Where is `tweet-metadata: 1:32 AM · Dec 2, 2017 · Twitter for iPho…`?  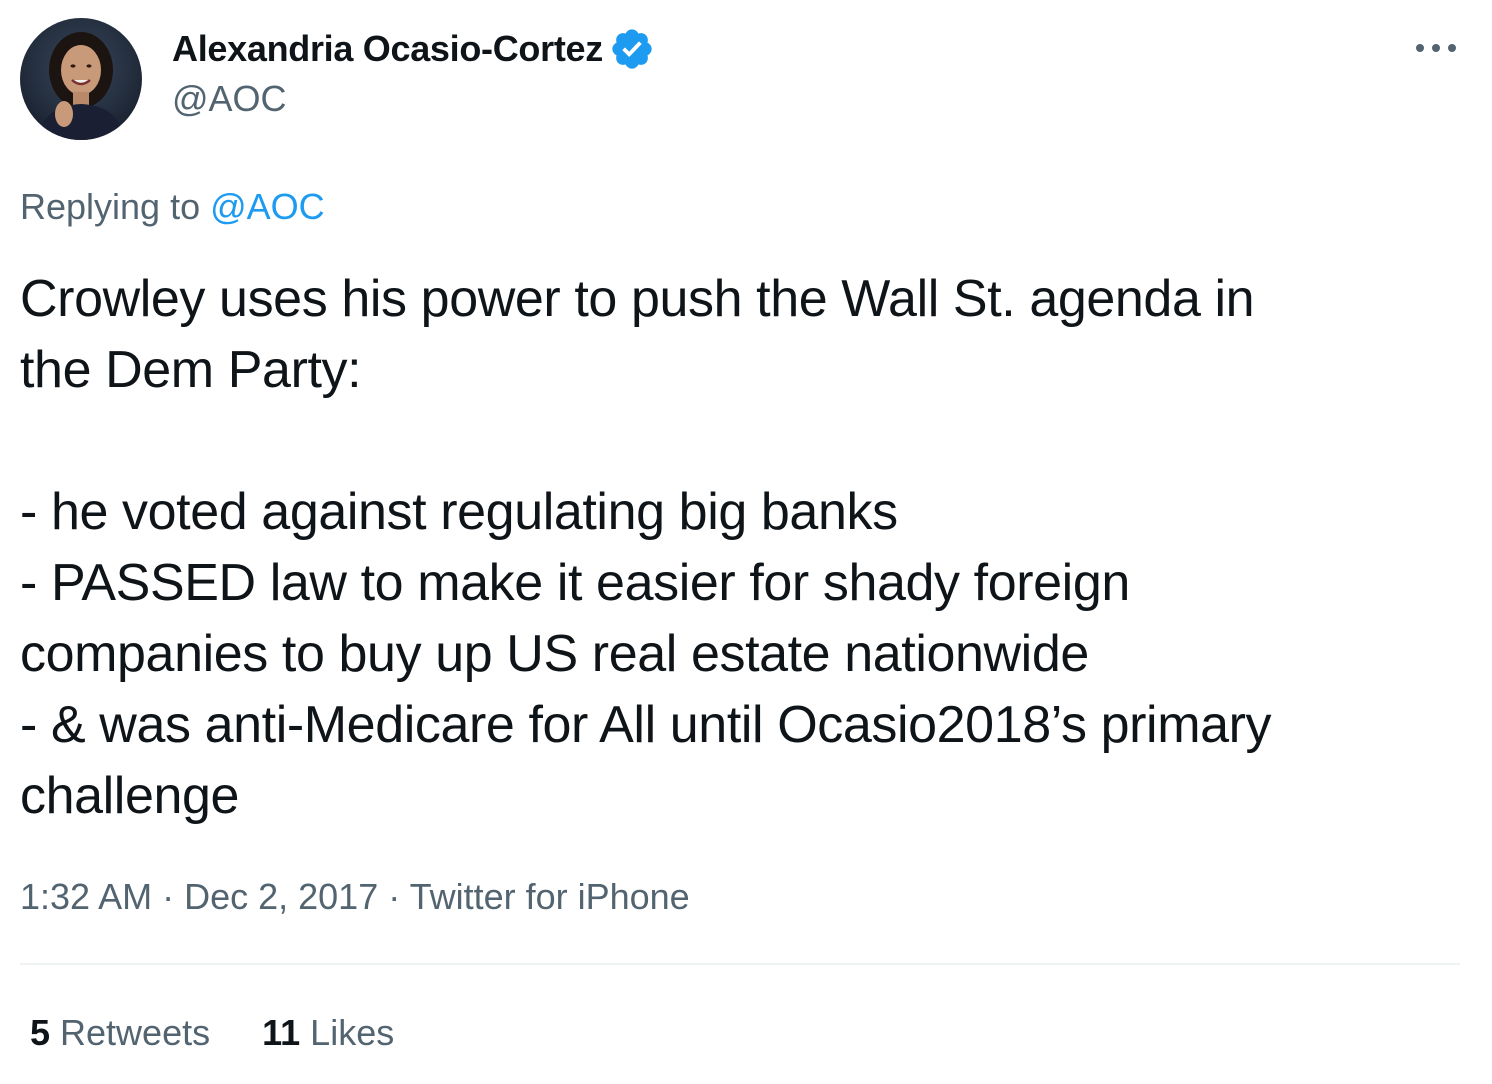
tweet-metadata: 1:32 AM · Dec 2, 2017 · Twitter for iPho… is located at coordinates (355, 897).